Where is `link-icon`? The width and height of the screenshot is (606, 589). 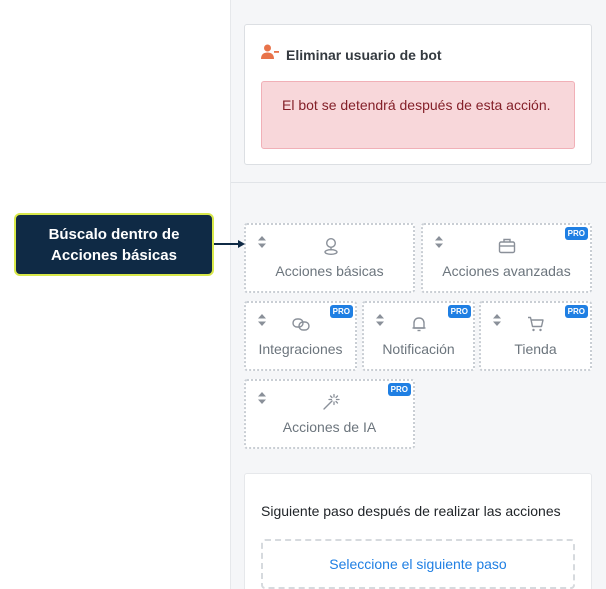 link-icon is located at coordinates (301, 324).